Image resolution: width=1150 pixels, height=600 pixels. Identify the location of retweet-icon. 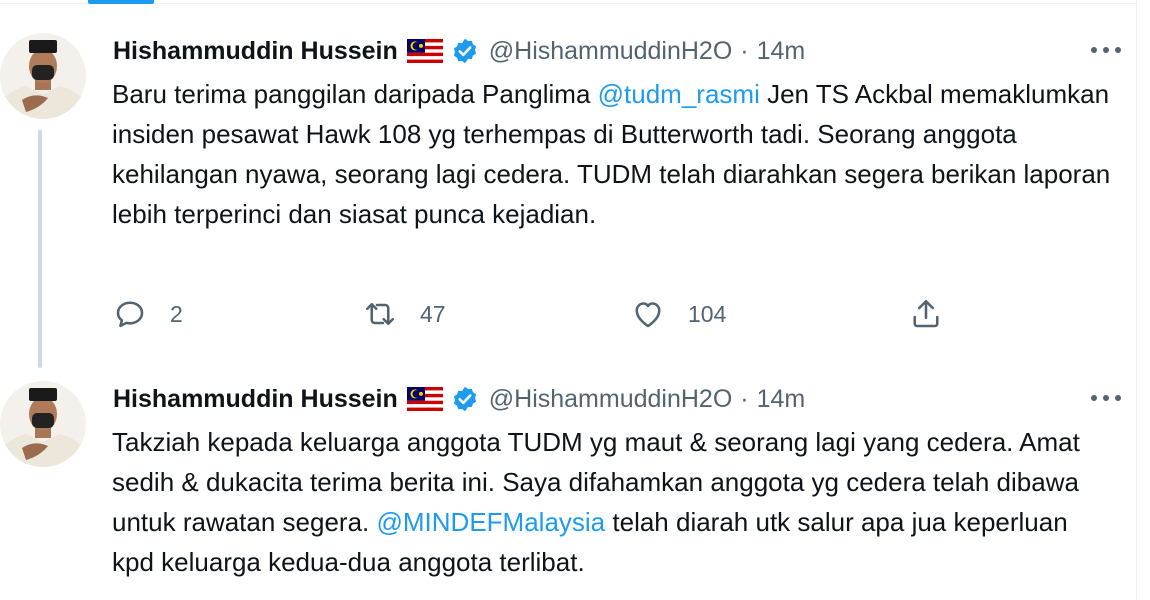
(380, 314).